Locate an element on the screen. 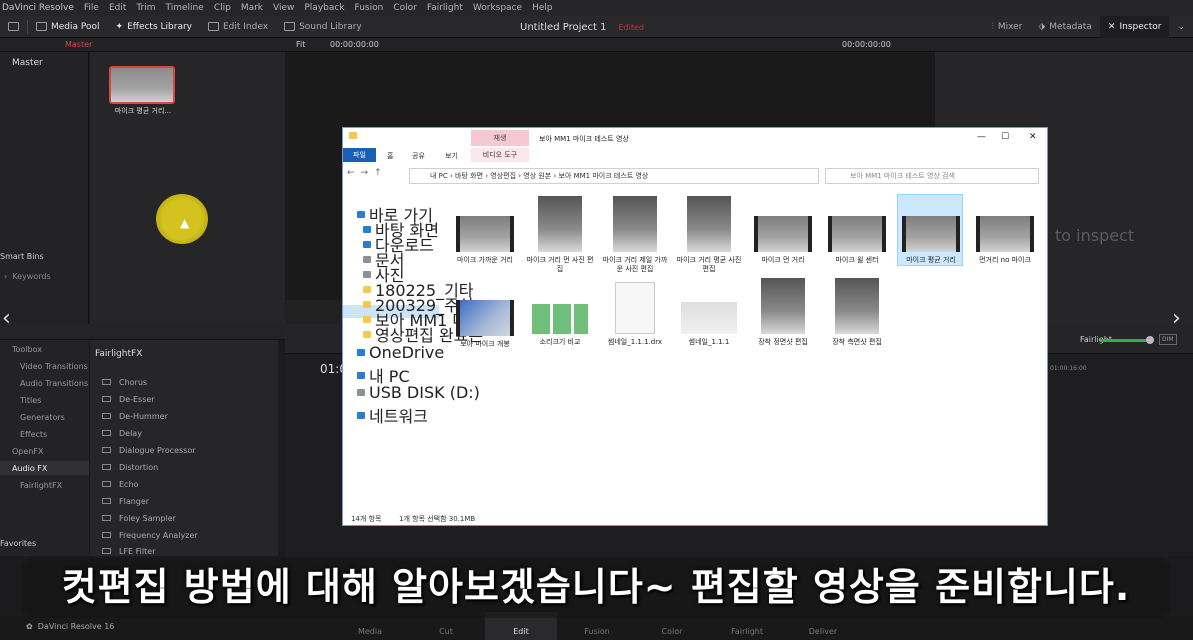 This screenshot has height=640, width=1193. file-item: 마이크 거리 평균 사진 편집 is located at coordinates (709, 235).